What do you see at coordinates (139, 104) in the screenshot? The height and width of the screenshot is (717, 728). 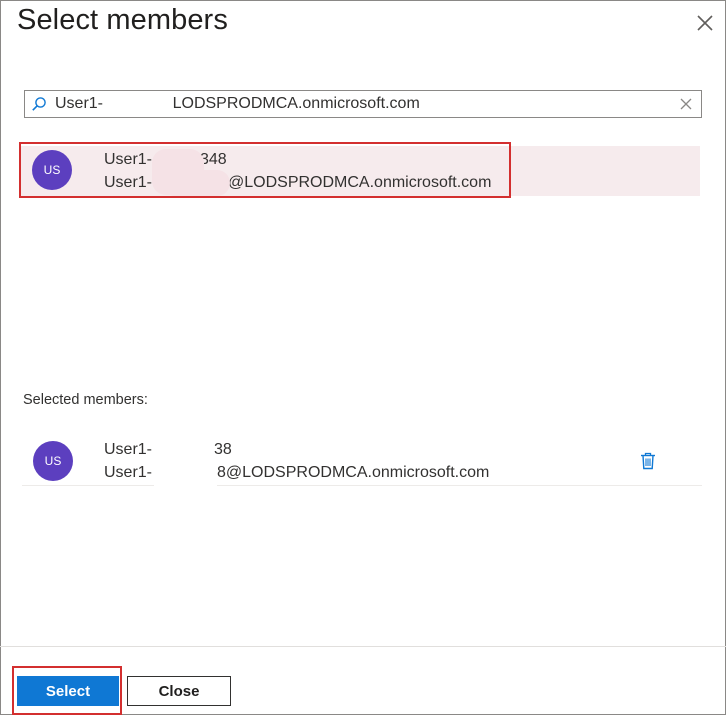 I see `search-redaction` at bounding box center [139, 104].